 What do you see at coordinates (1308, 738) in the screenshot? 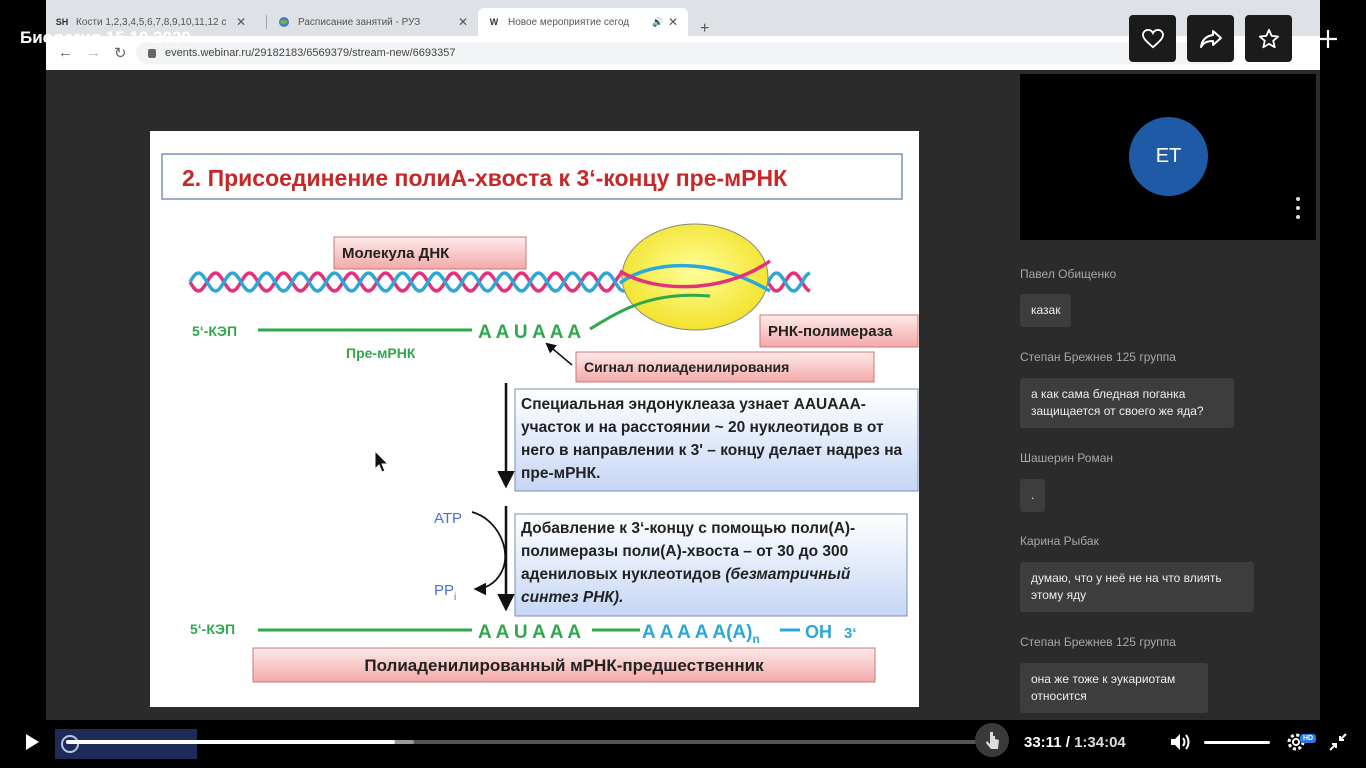
I see `hd-badge: HD` at bounding box center [1308, 738].